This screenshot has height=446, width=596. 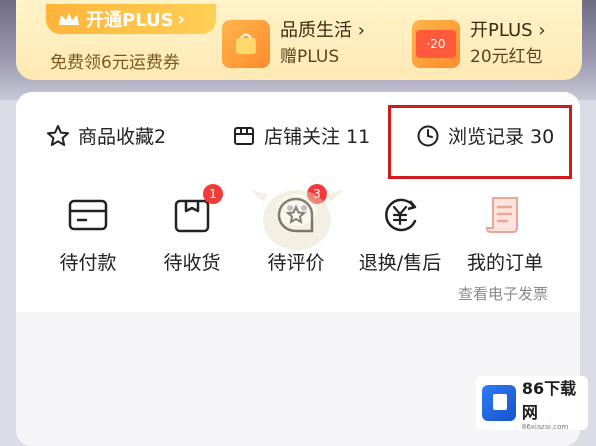 What do you see at coordinates (317, 137) in the screenshot?
I see `follows-label: 店铺关注 11` at bounding box center [317, 137].